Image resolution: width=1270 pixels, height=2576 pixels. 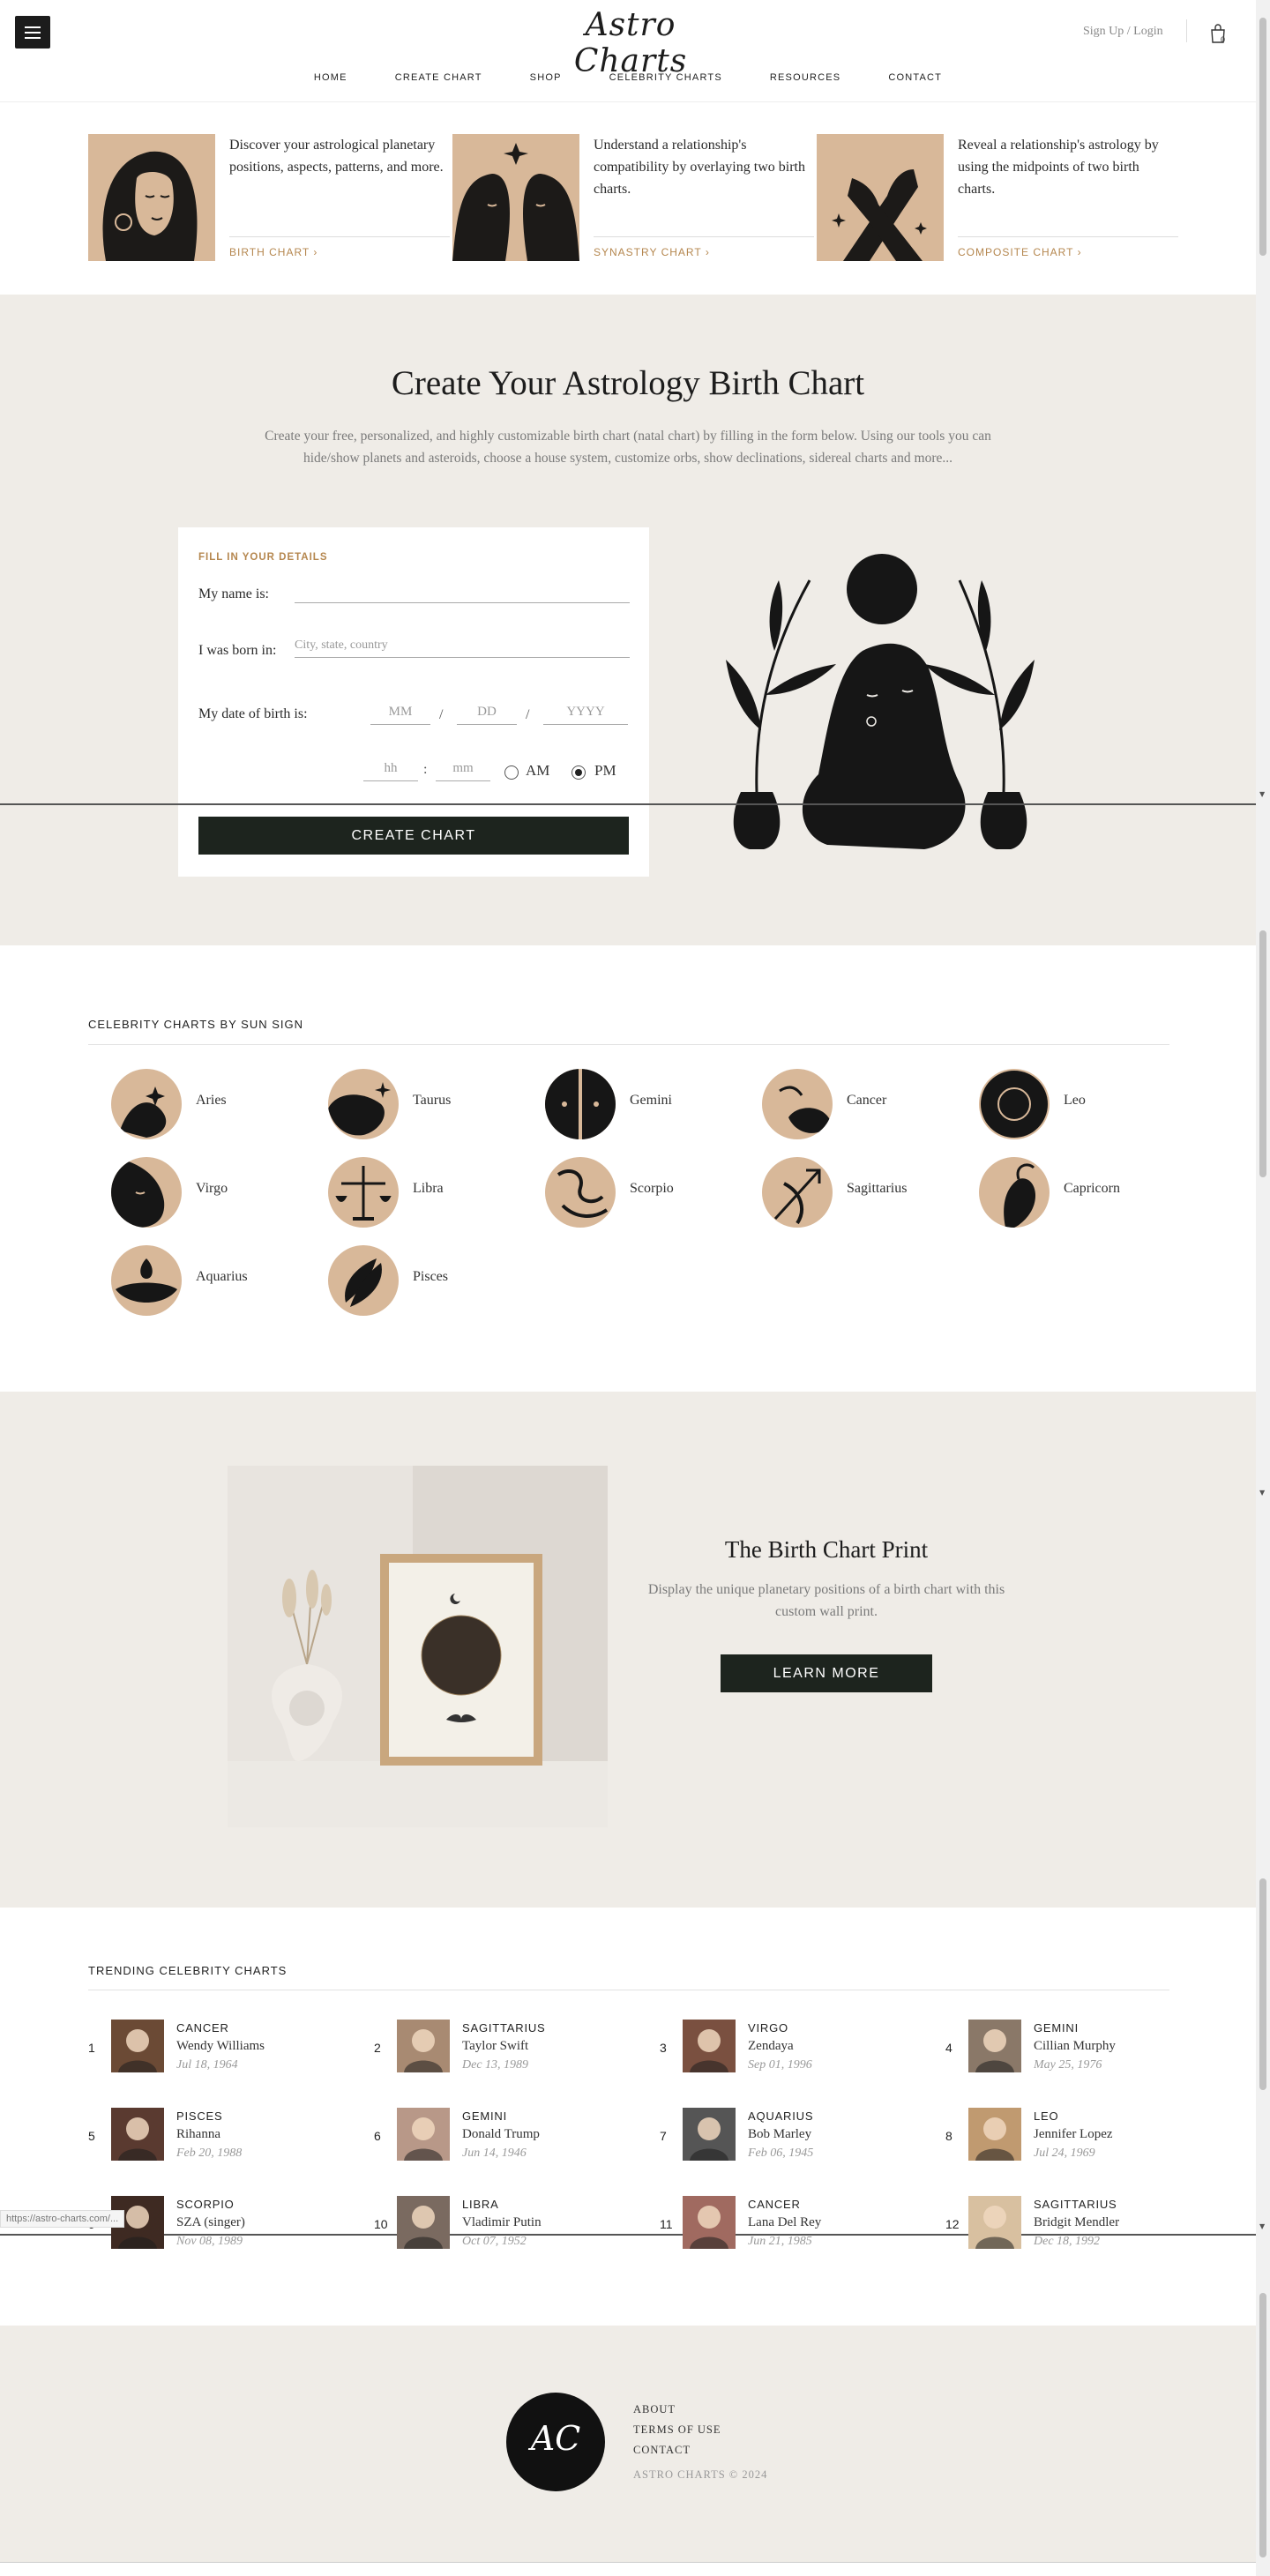 I want to click on sign-virgo: Virgo, so click(x=217, y=1192).